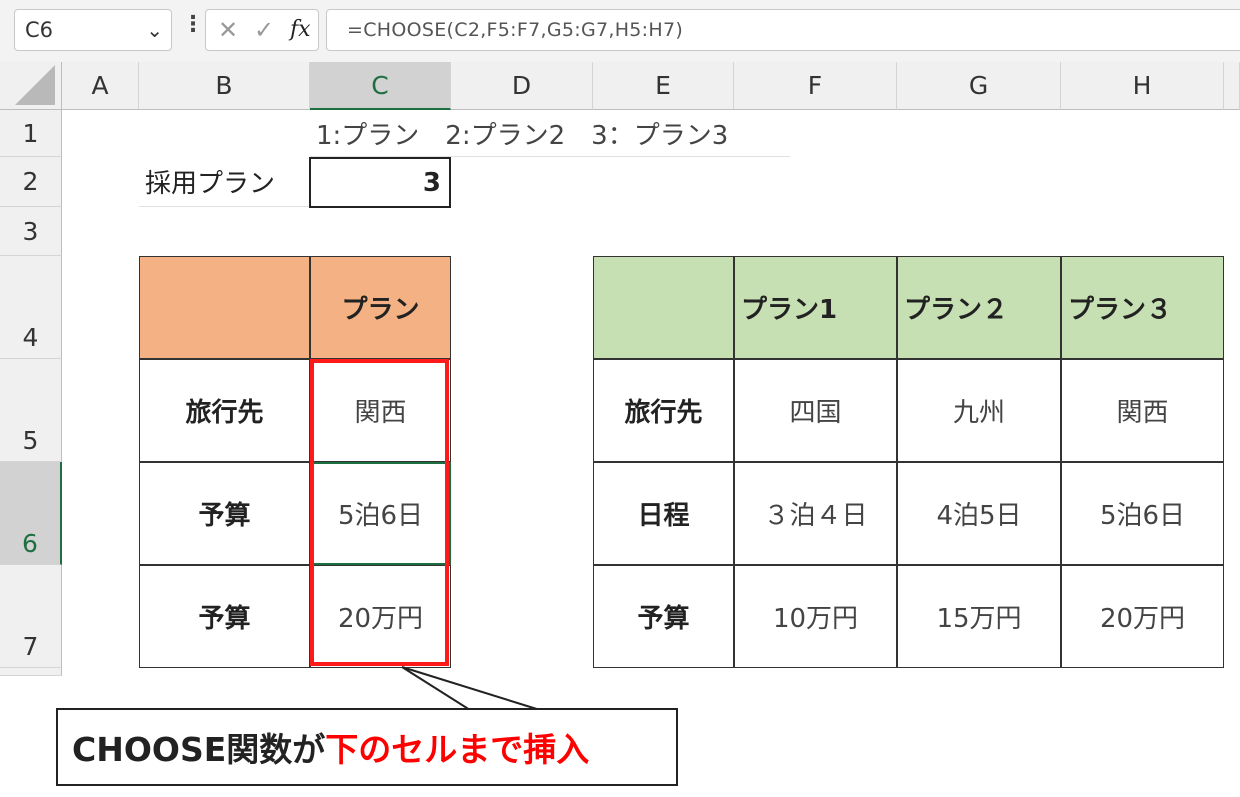 This screenshot has width=1240, height=797. I want to click on annotation-callout: CHOOSE関数が 下のセルまで挿入, so click(367, 747).